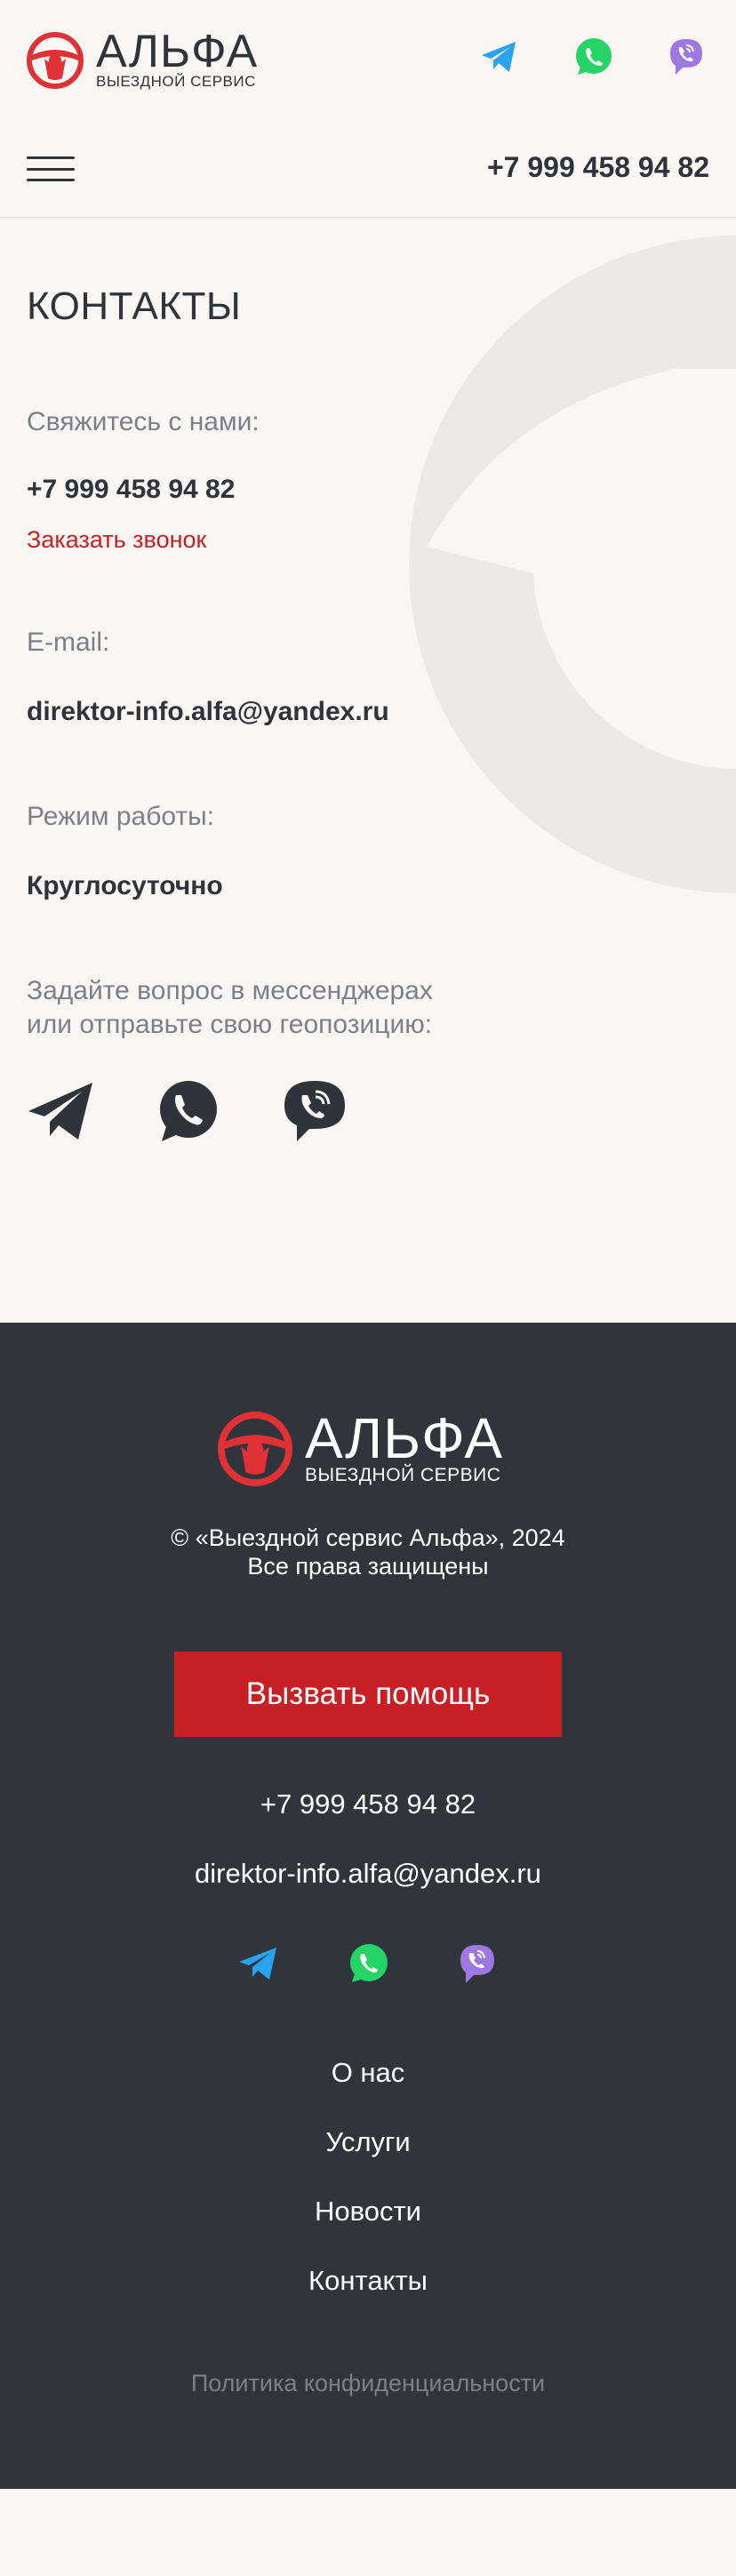 This screenshot has height=2576, width=736. Describe the element at coordinates (368, 2383) in the screenshot. I see `privacy-policy-link: Политика конфиденциальности` at that location.